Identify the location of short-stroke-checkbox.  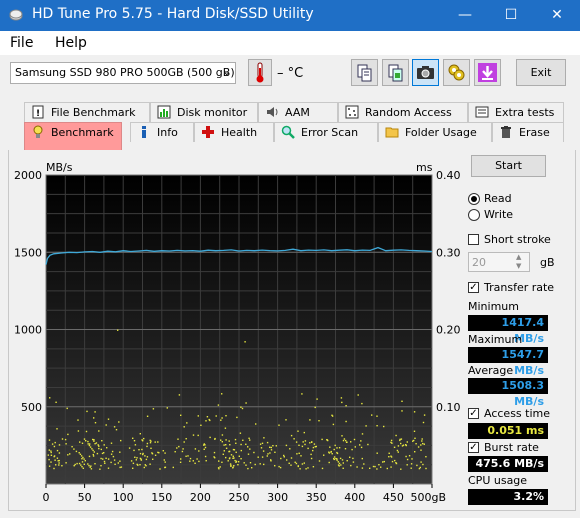
(473, 239).